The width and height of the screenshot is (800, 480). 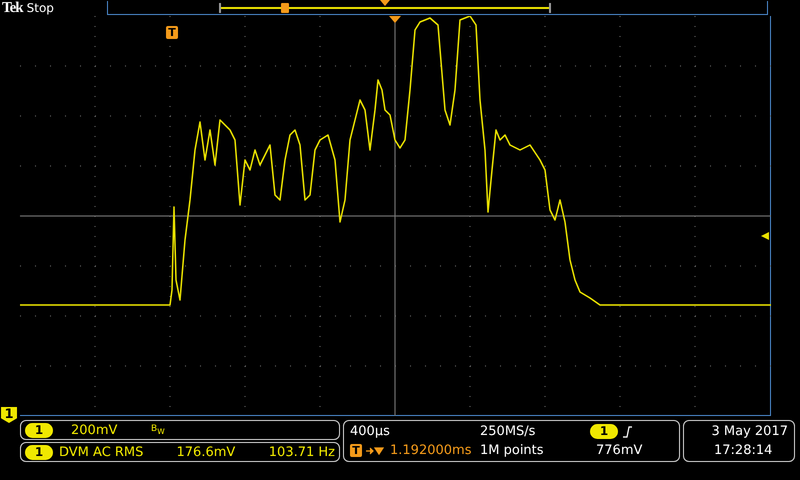 I want to click on trigger-time-icon, so click(x=395, y=19).